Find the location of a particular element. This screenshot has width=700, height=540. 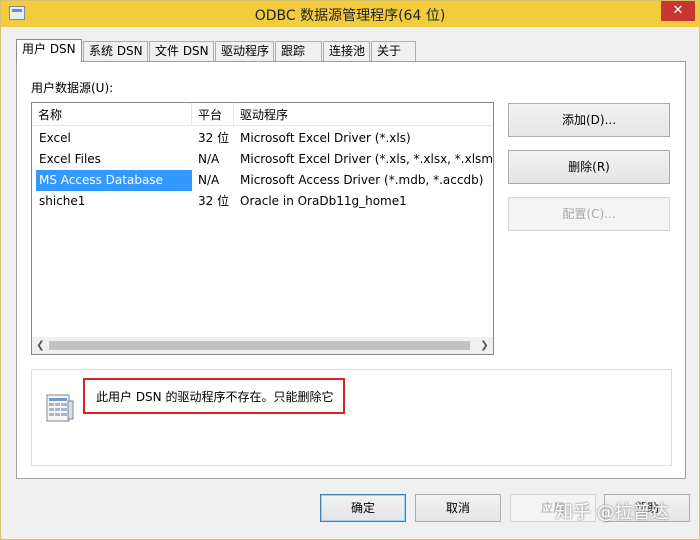

horizontal-scrollbar: ❮ ❯ is located at coordinates (262, 345).